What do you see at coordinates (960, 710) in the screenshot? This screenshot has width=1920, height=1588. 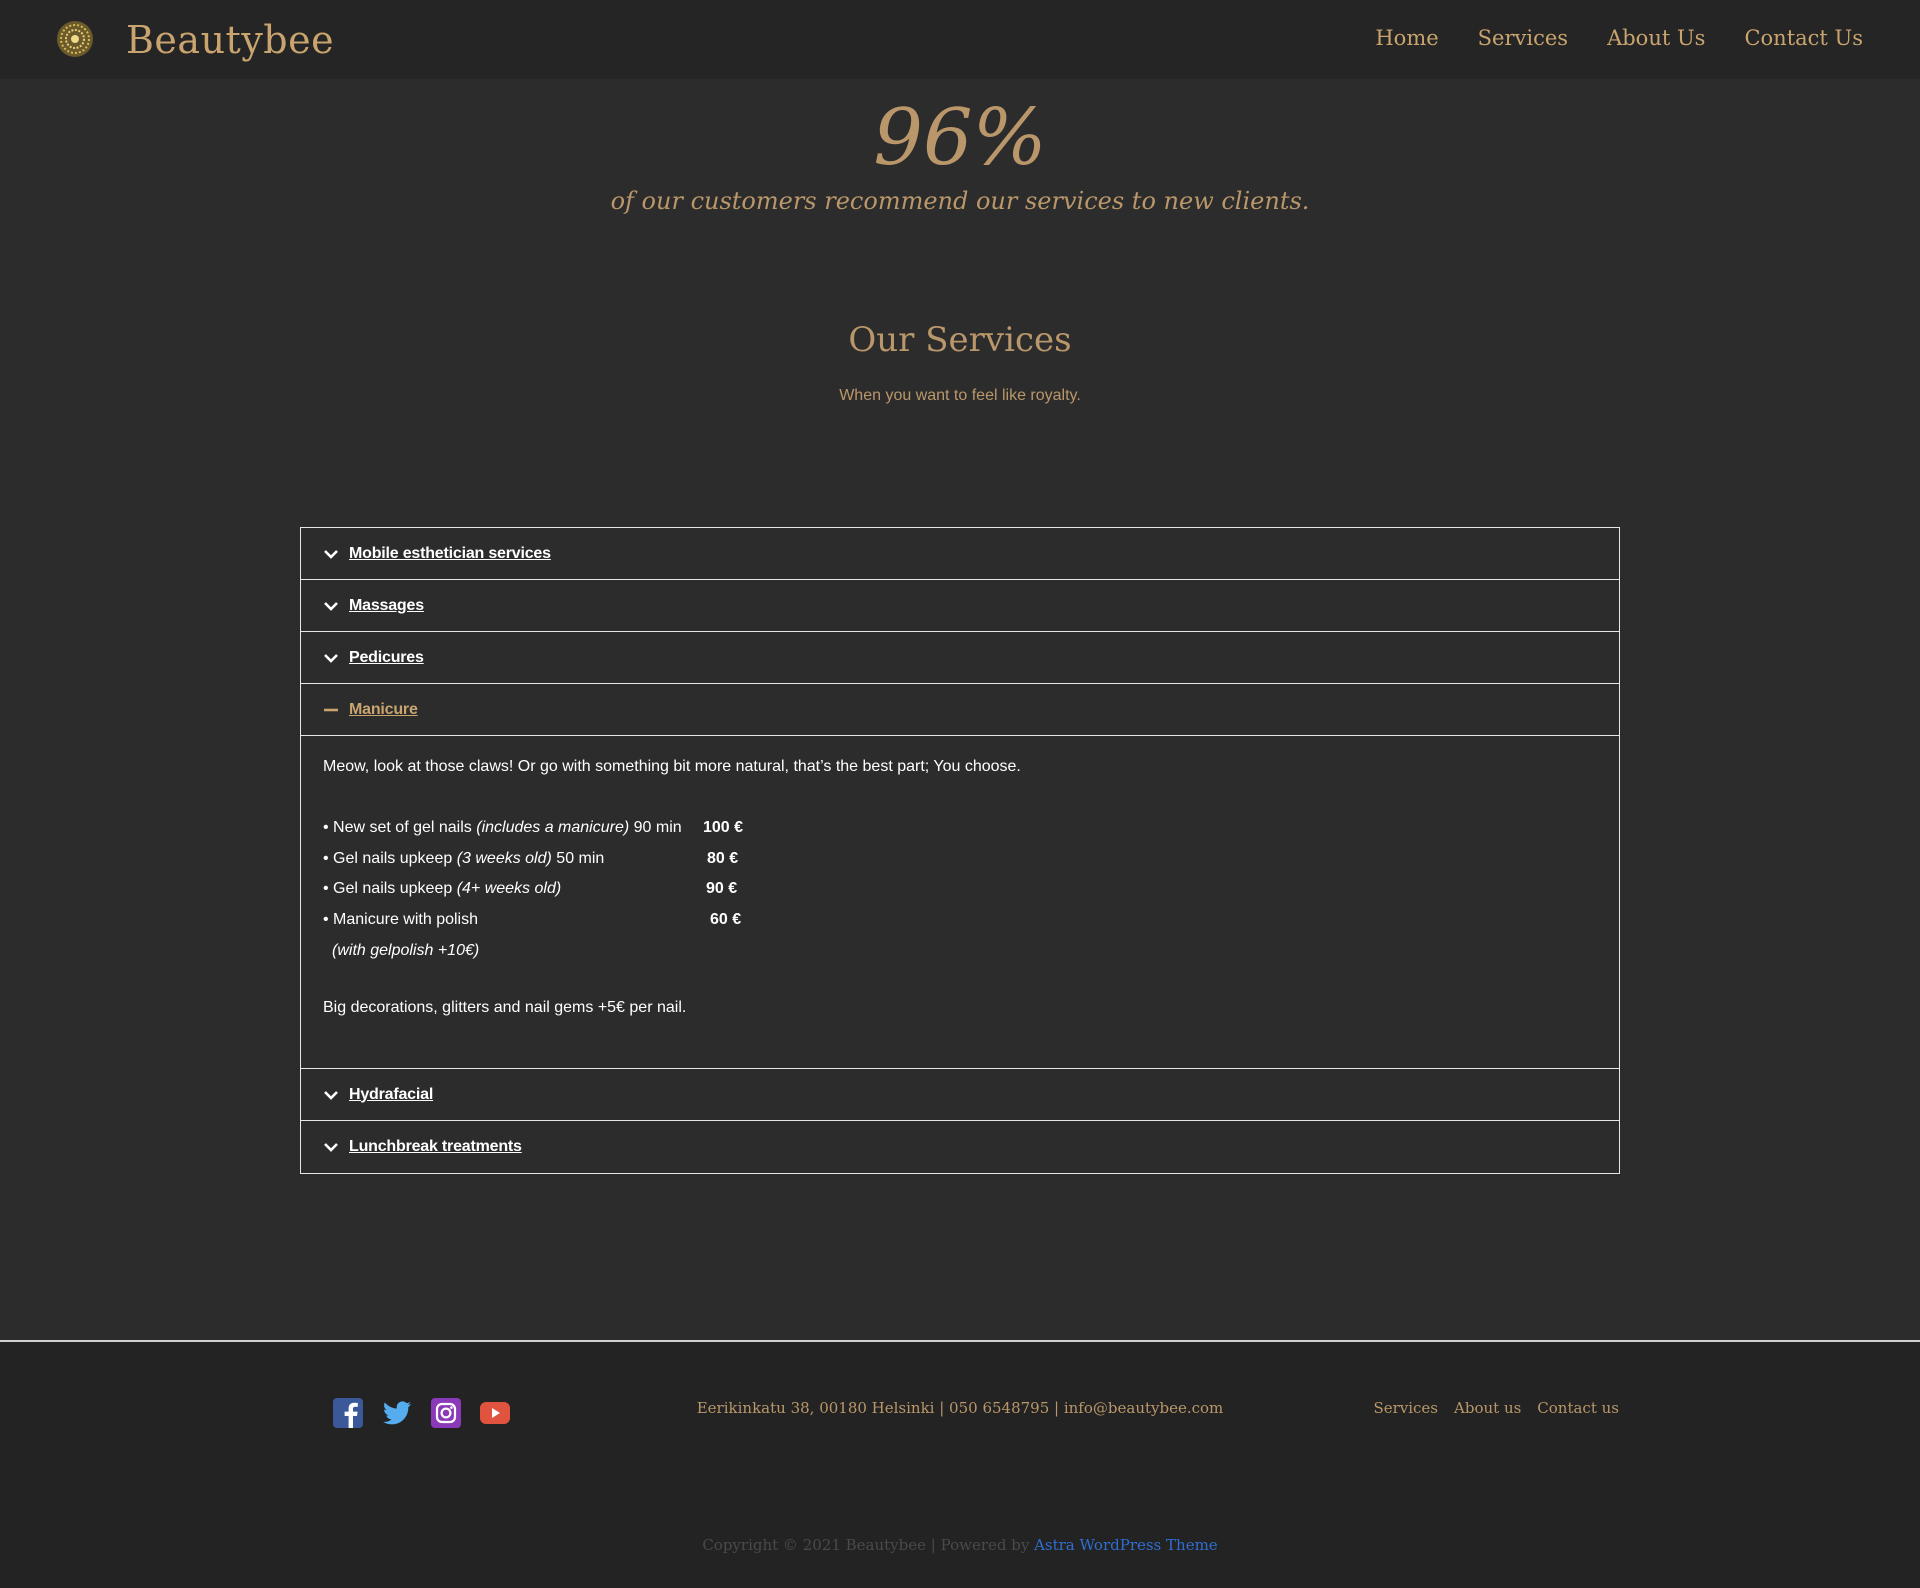 I see `accordion-item-manicure: Manicure` at bounding box center [960, 710].